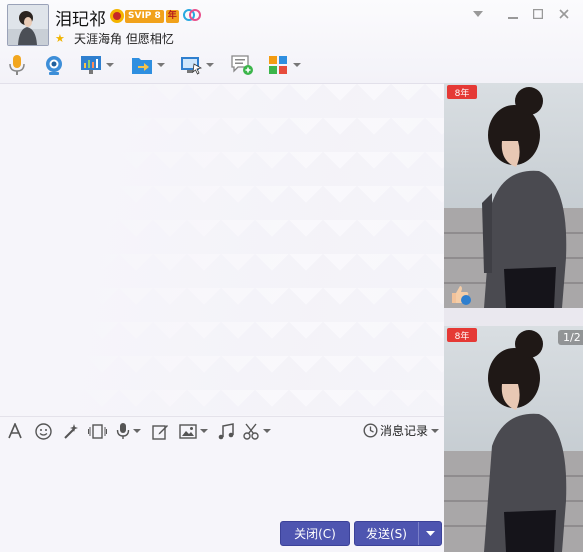 The width and height of the screenshot is (583, 552). What do you see at coordinates (142, 65) in the screenshot?
I see `folder-transfer-icon` at bounding box center [142, 65].